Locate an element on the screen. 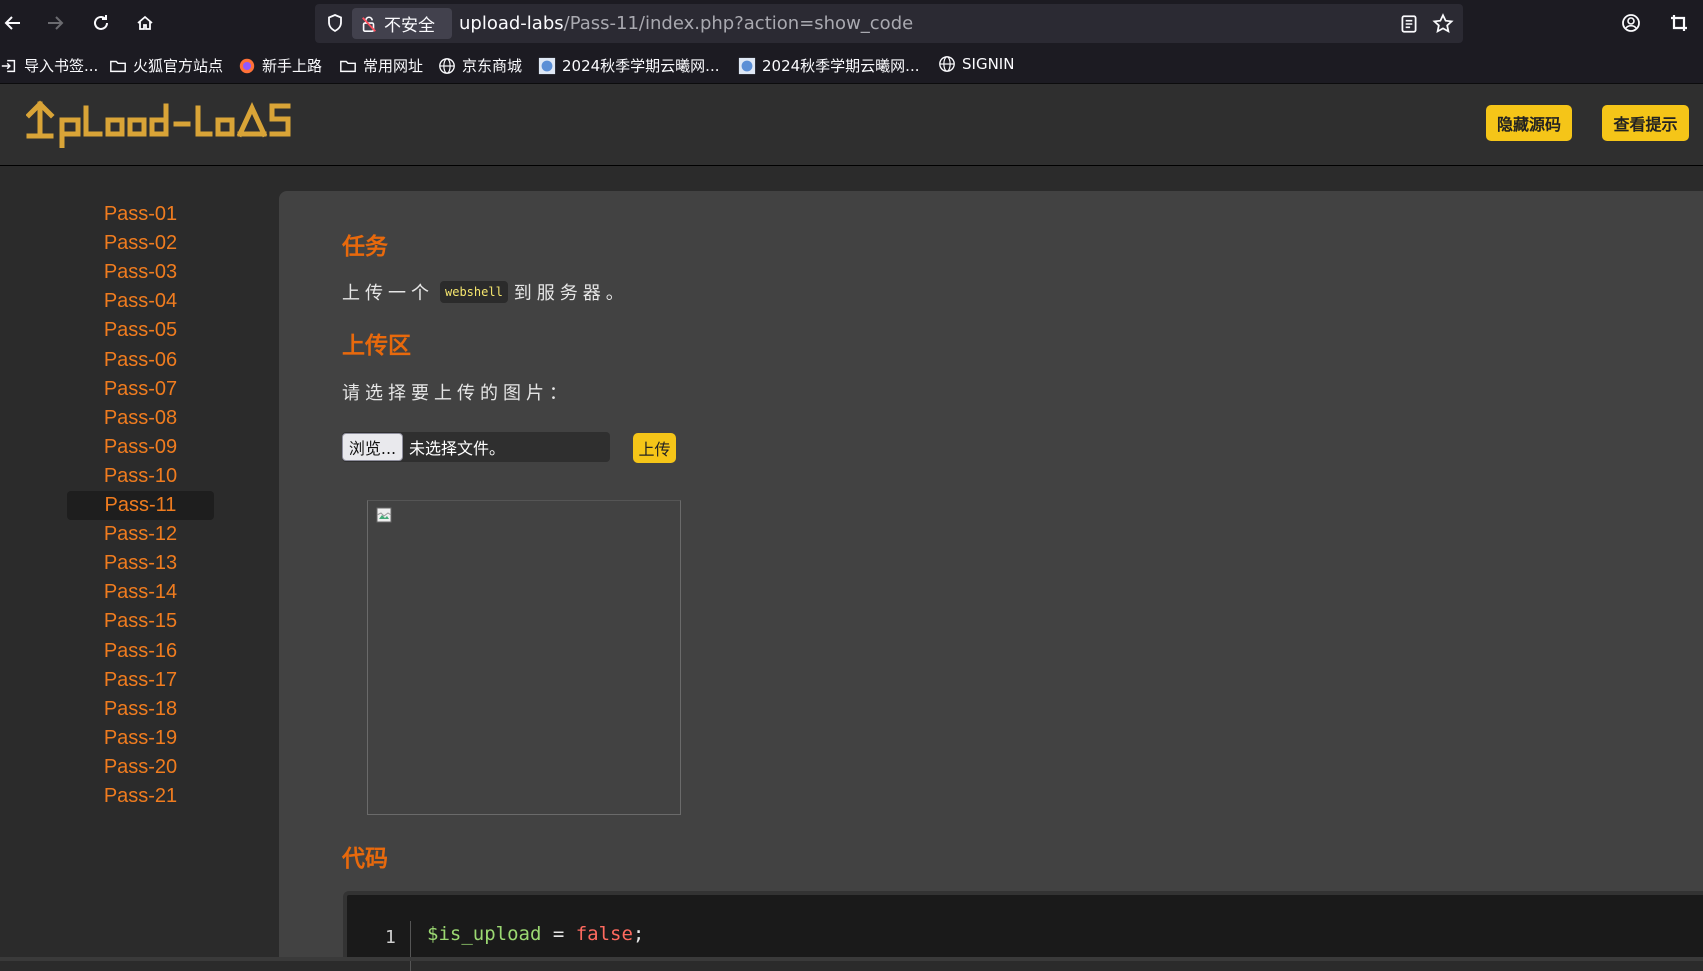 The height and width of the screenshot is (971, 1703). sidebar-item-pass-20: Pass-20 is located at coordinates (140, 767).